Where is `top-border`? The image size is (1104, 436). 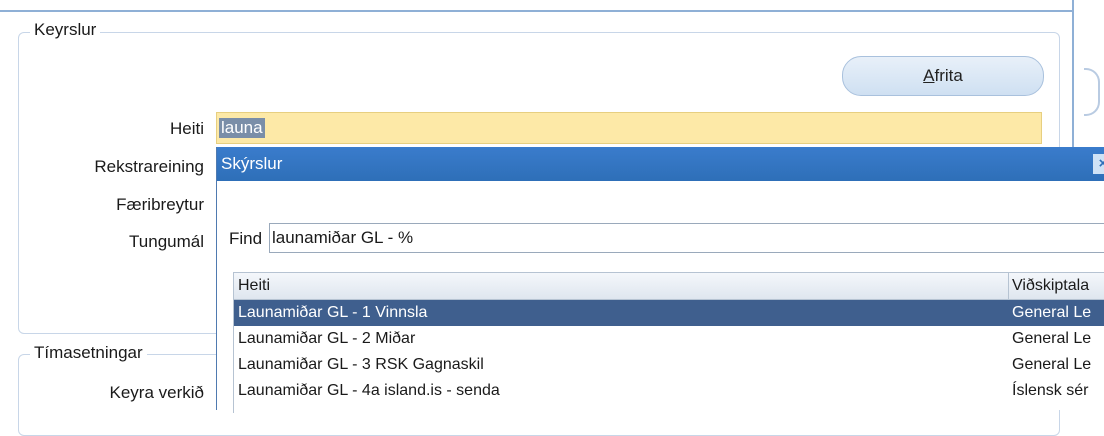 top-border is located at coordinates (536, 11).